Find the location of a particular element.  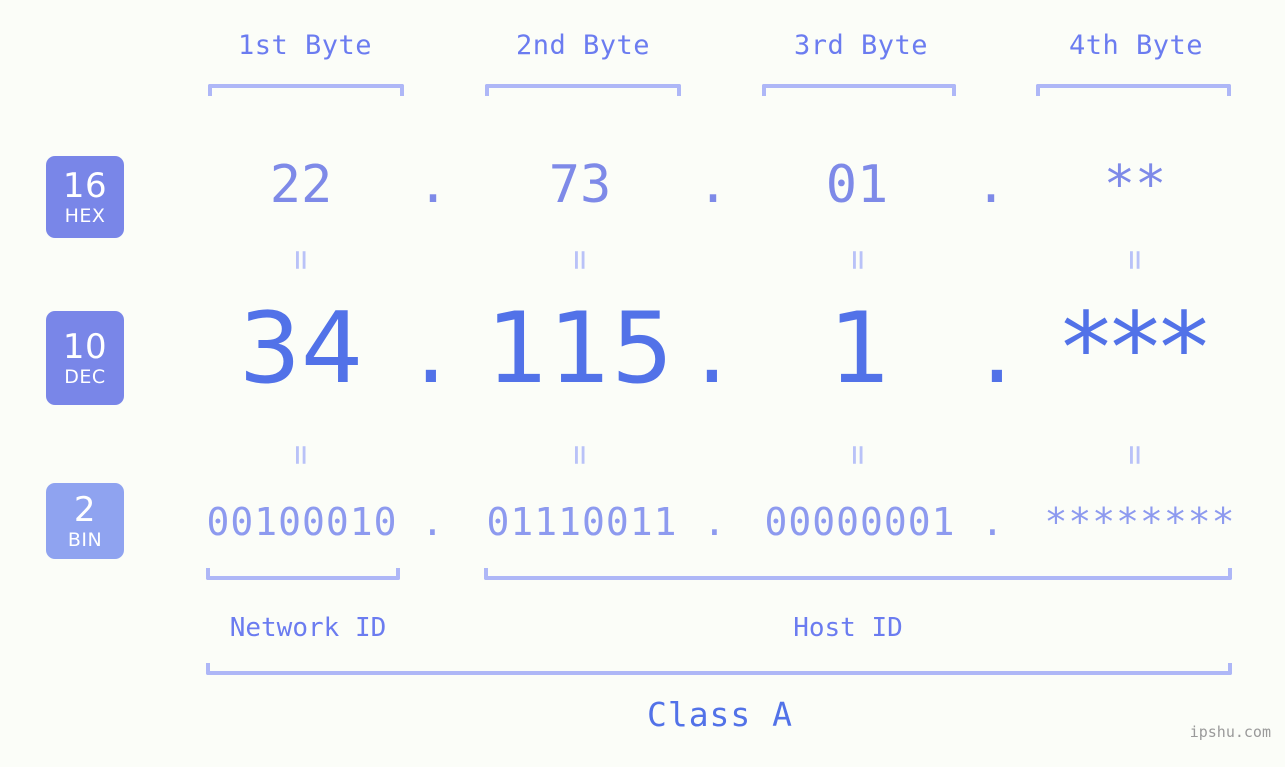

byte-header-1: 1st Byte is located at coordinates (305, 45).